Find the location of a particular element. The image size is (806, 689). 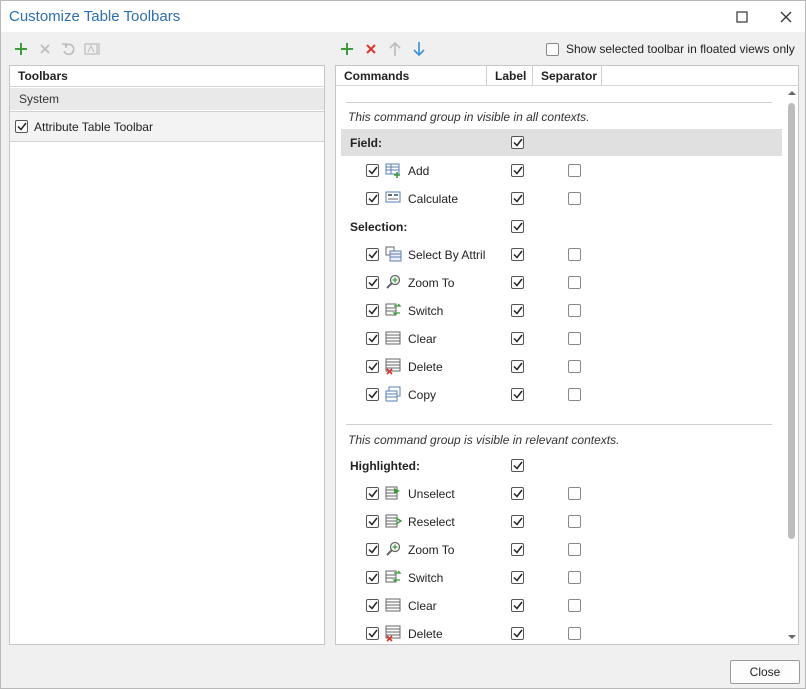

move-down-button is located at coordinates (419, 49).